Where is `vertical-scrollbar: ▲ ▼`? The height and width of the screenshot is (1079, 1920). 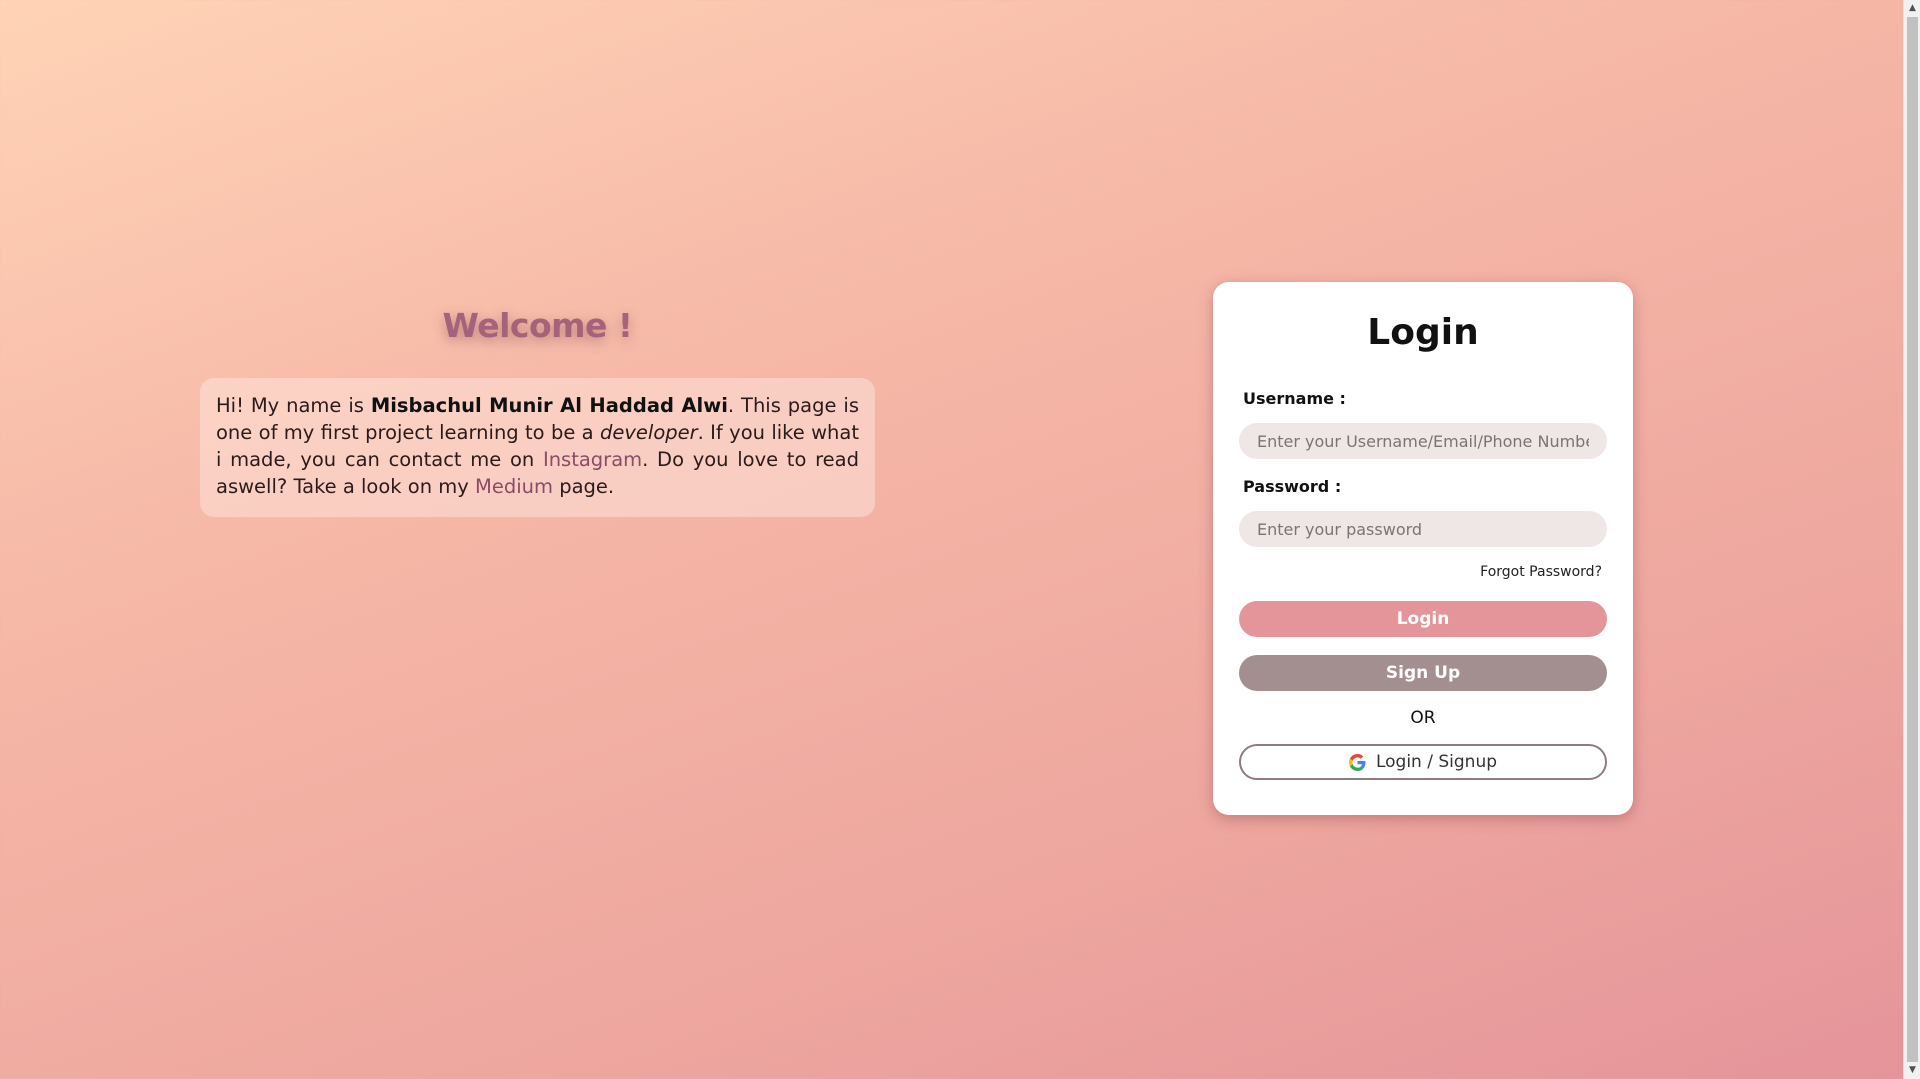
vertical-scrollbar: ▲ ▼ is located at coordinates (1911, 539).